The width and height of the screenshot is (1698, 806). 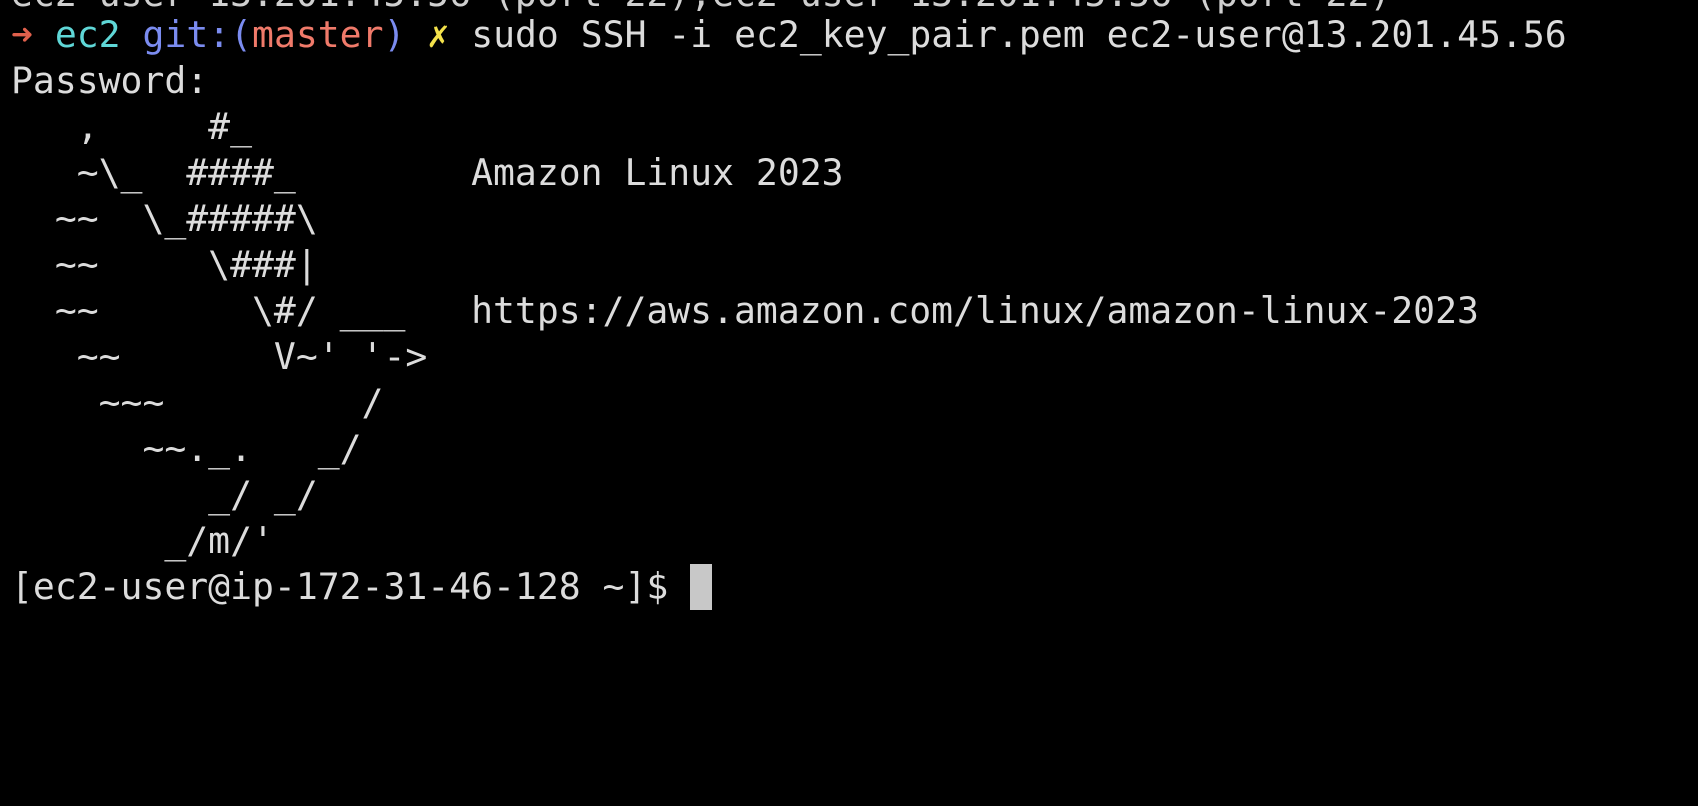 I want to click on motd-art-line: ~~ \###|, so click(x=164, y=264).